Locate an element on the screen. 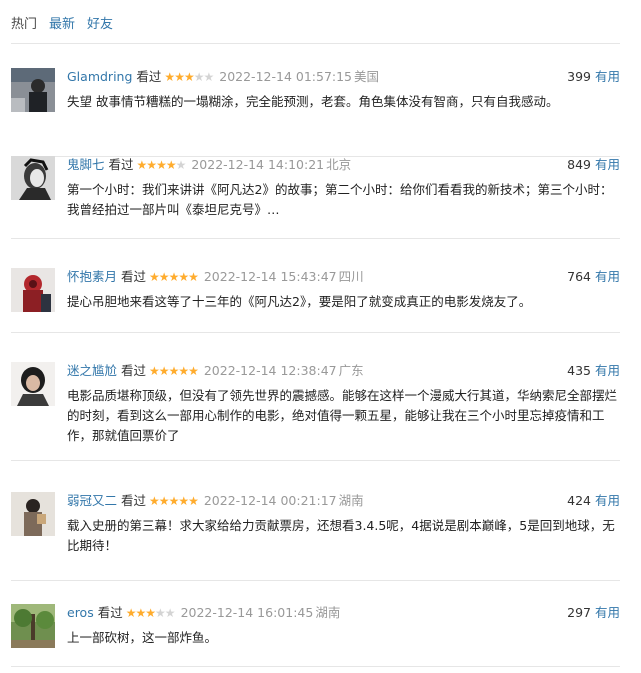 The image size is (641, 673). vote-area: 849 有用 is located at coordinates (593, 165).